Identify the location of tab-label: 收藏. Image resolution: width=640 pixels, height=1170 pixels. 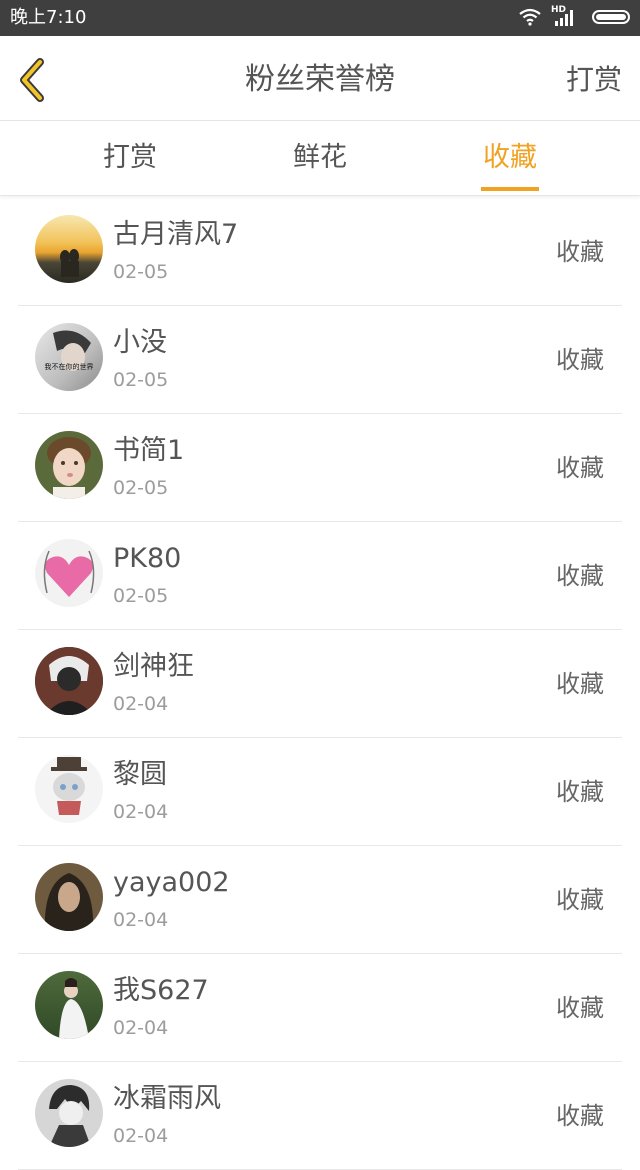
(510, 157).